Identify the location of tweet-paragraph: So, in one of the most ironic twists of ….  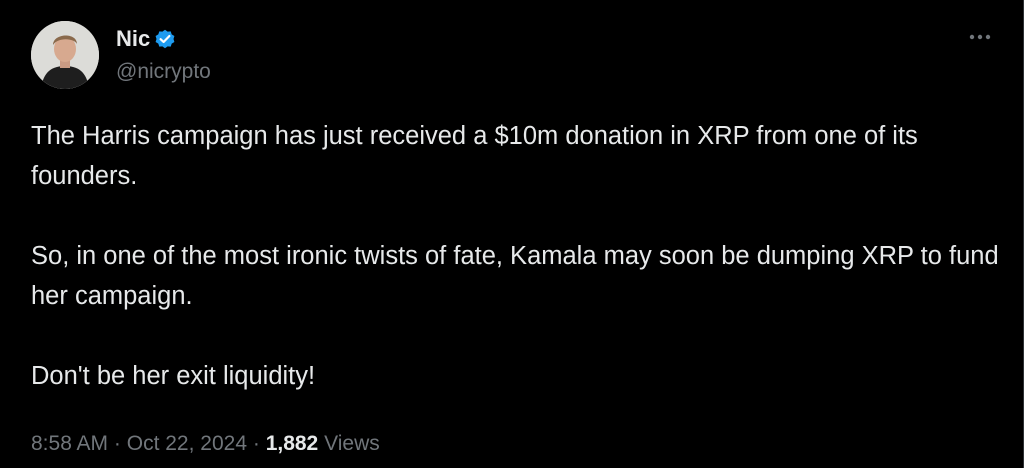
(518, 276).